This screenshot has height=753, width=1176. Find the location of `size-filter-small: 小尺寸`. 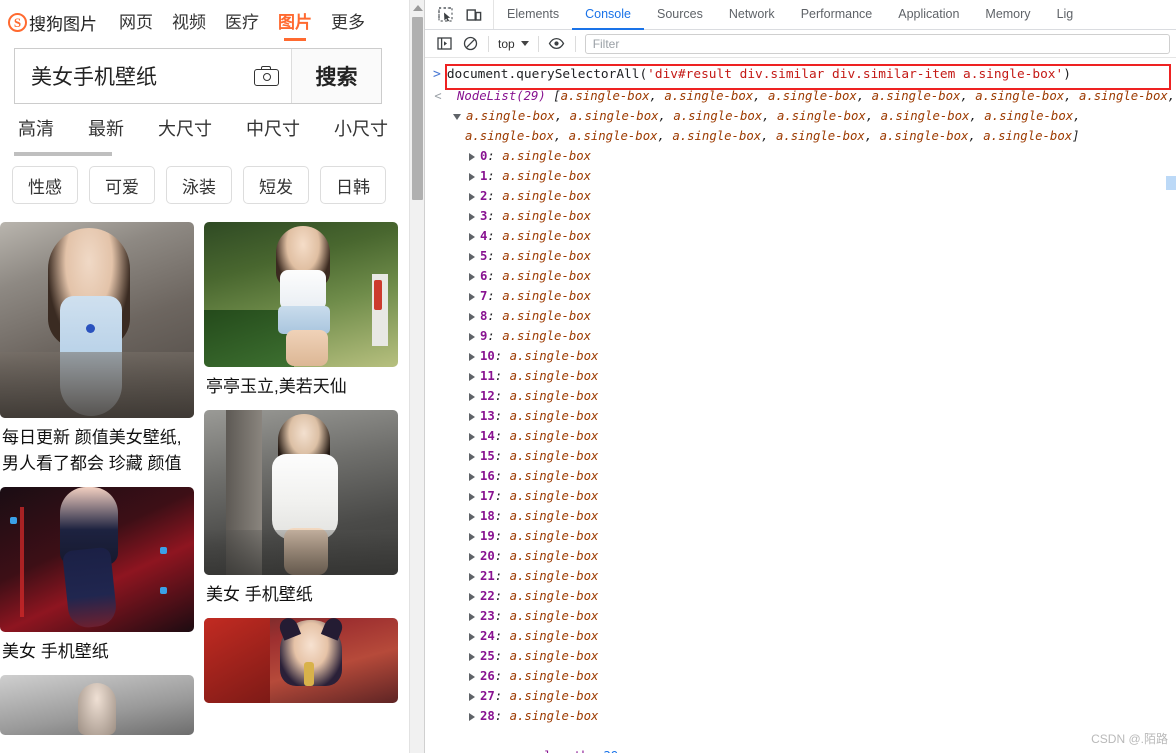

size-filter-small: 小尺寸 is located at coordinates (361, 128).